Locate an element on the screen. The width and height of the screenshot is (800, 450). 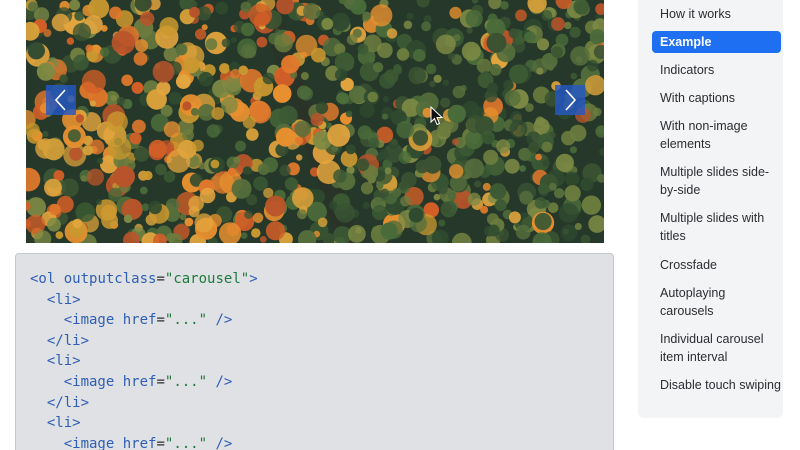
sidebar-item-label: Individual carousel item interval is located at coordinates (712, 348).